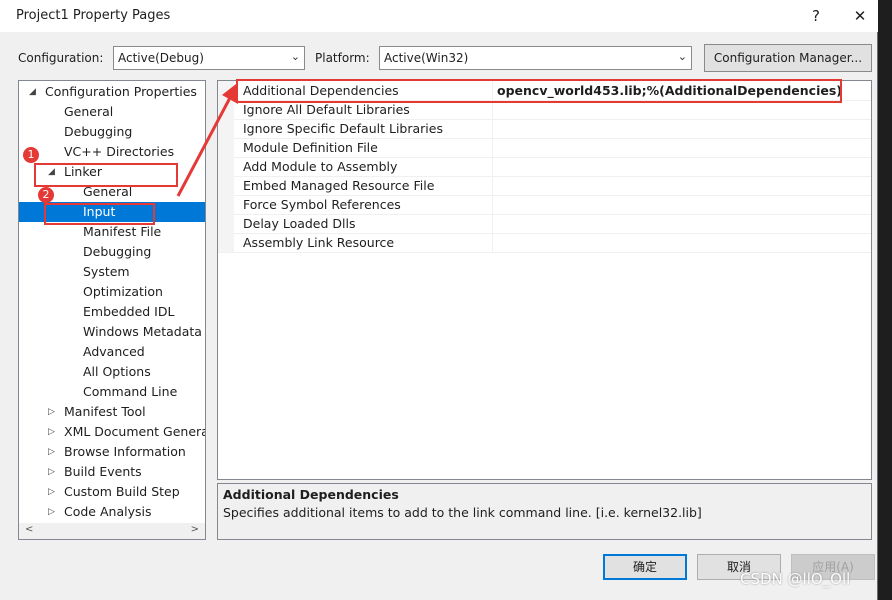 This screenshot has width=892, height=600. I want to click on annotation-arrow, so click(207, 140).